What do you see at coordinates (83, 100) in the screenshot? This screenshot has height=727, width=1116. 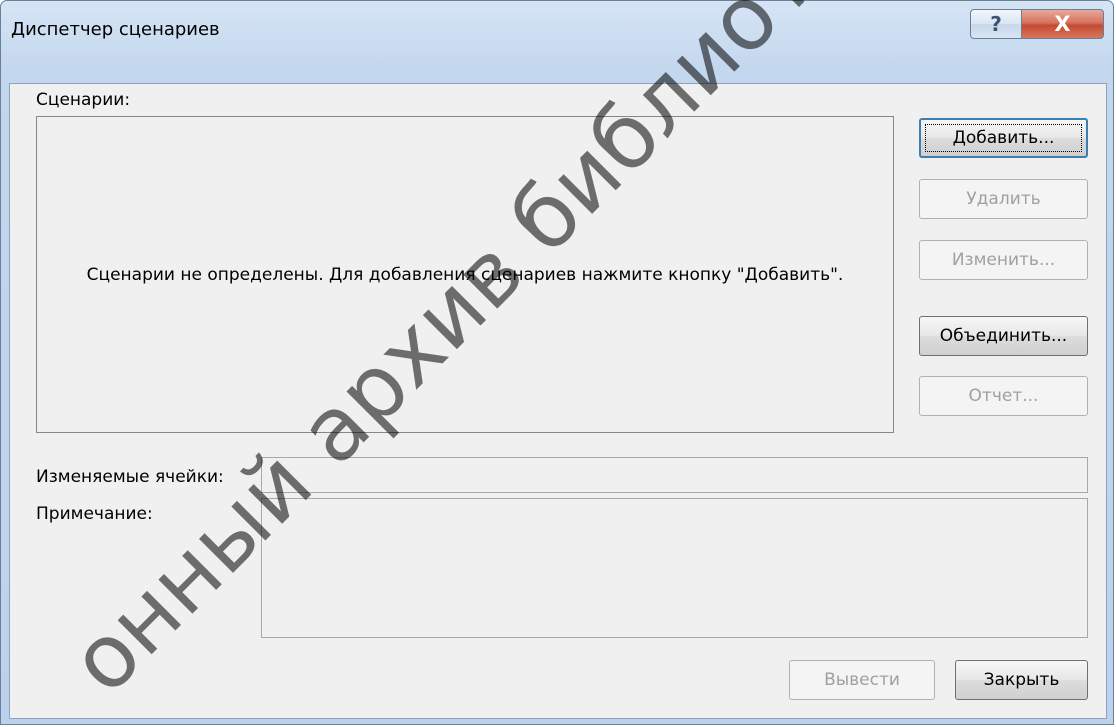 I see `scenarios-label: Сценарии:` at bounding box center [83, 100].